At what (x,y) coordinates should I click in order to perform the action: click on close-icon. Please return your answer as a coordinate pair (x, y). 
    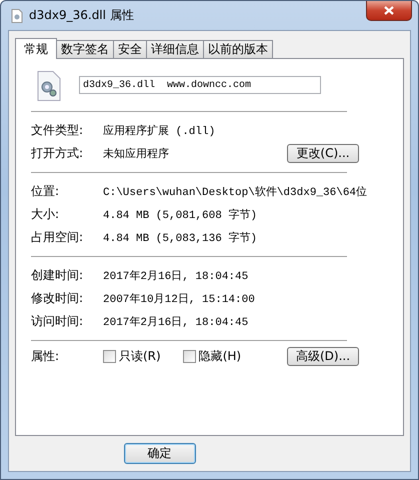
    Looking at the image, I should click on (389, 10).